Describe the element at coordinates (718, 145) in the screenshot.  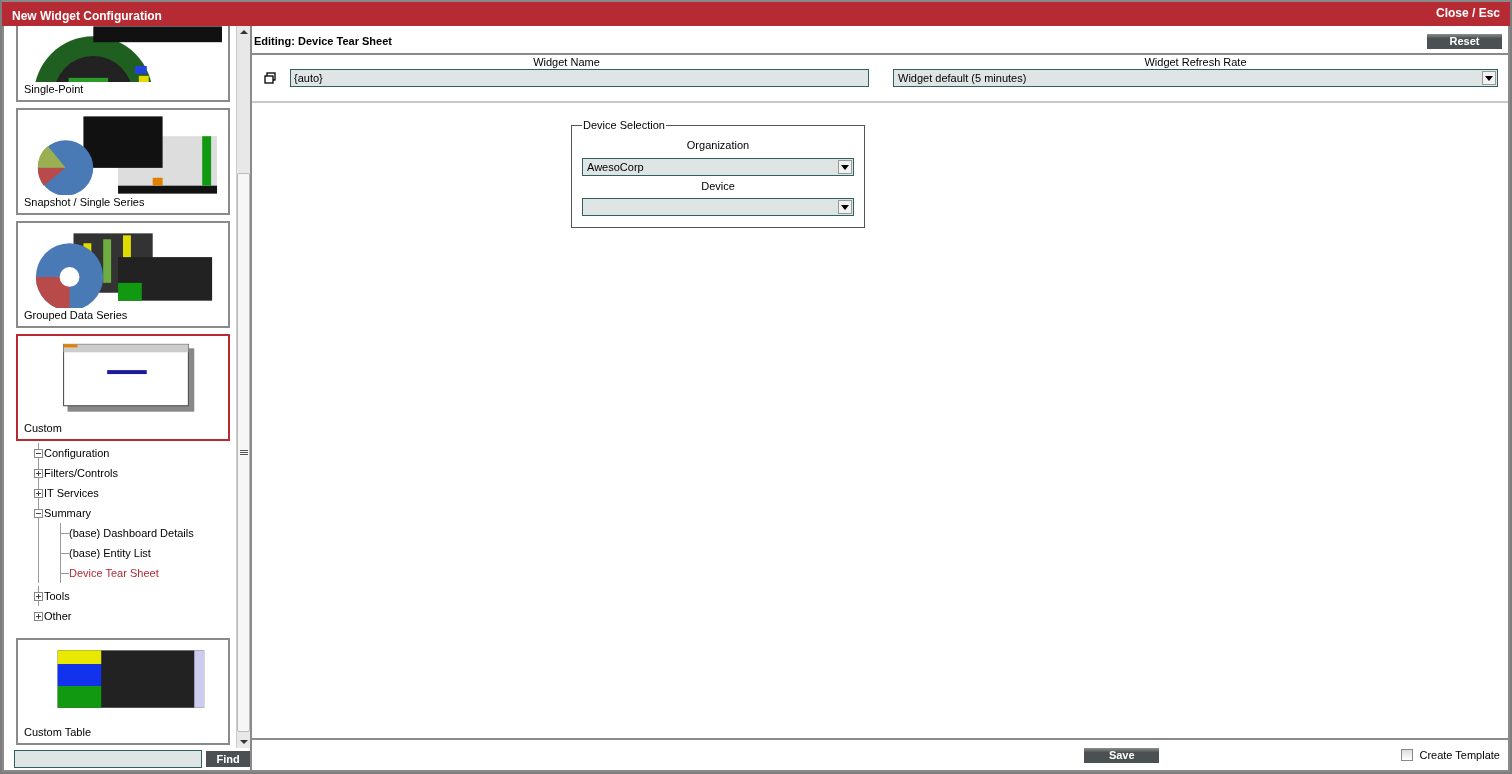
I see `field-label: Organization` at that location.